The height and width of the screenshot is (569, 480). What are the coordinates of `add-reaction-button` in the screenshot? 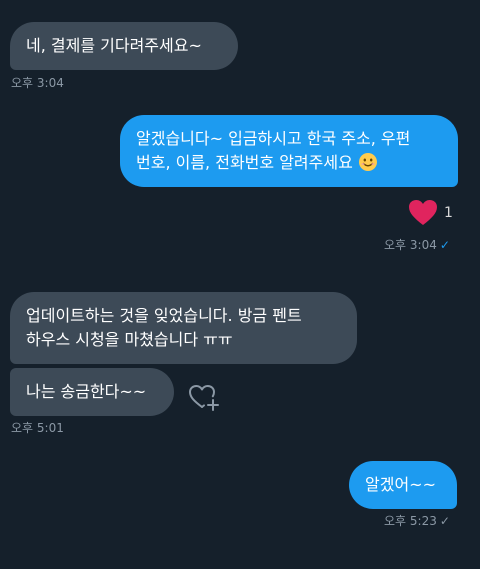 It's located at (204, 400).